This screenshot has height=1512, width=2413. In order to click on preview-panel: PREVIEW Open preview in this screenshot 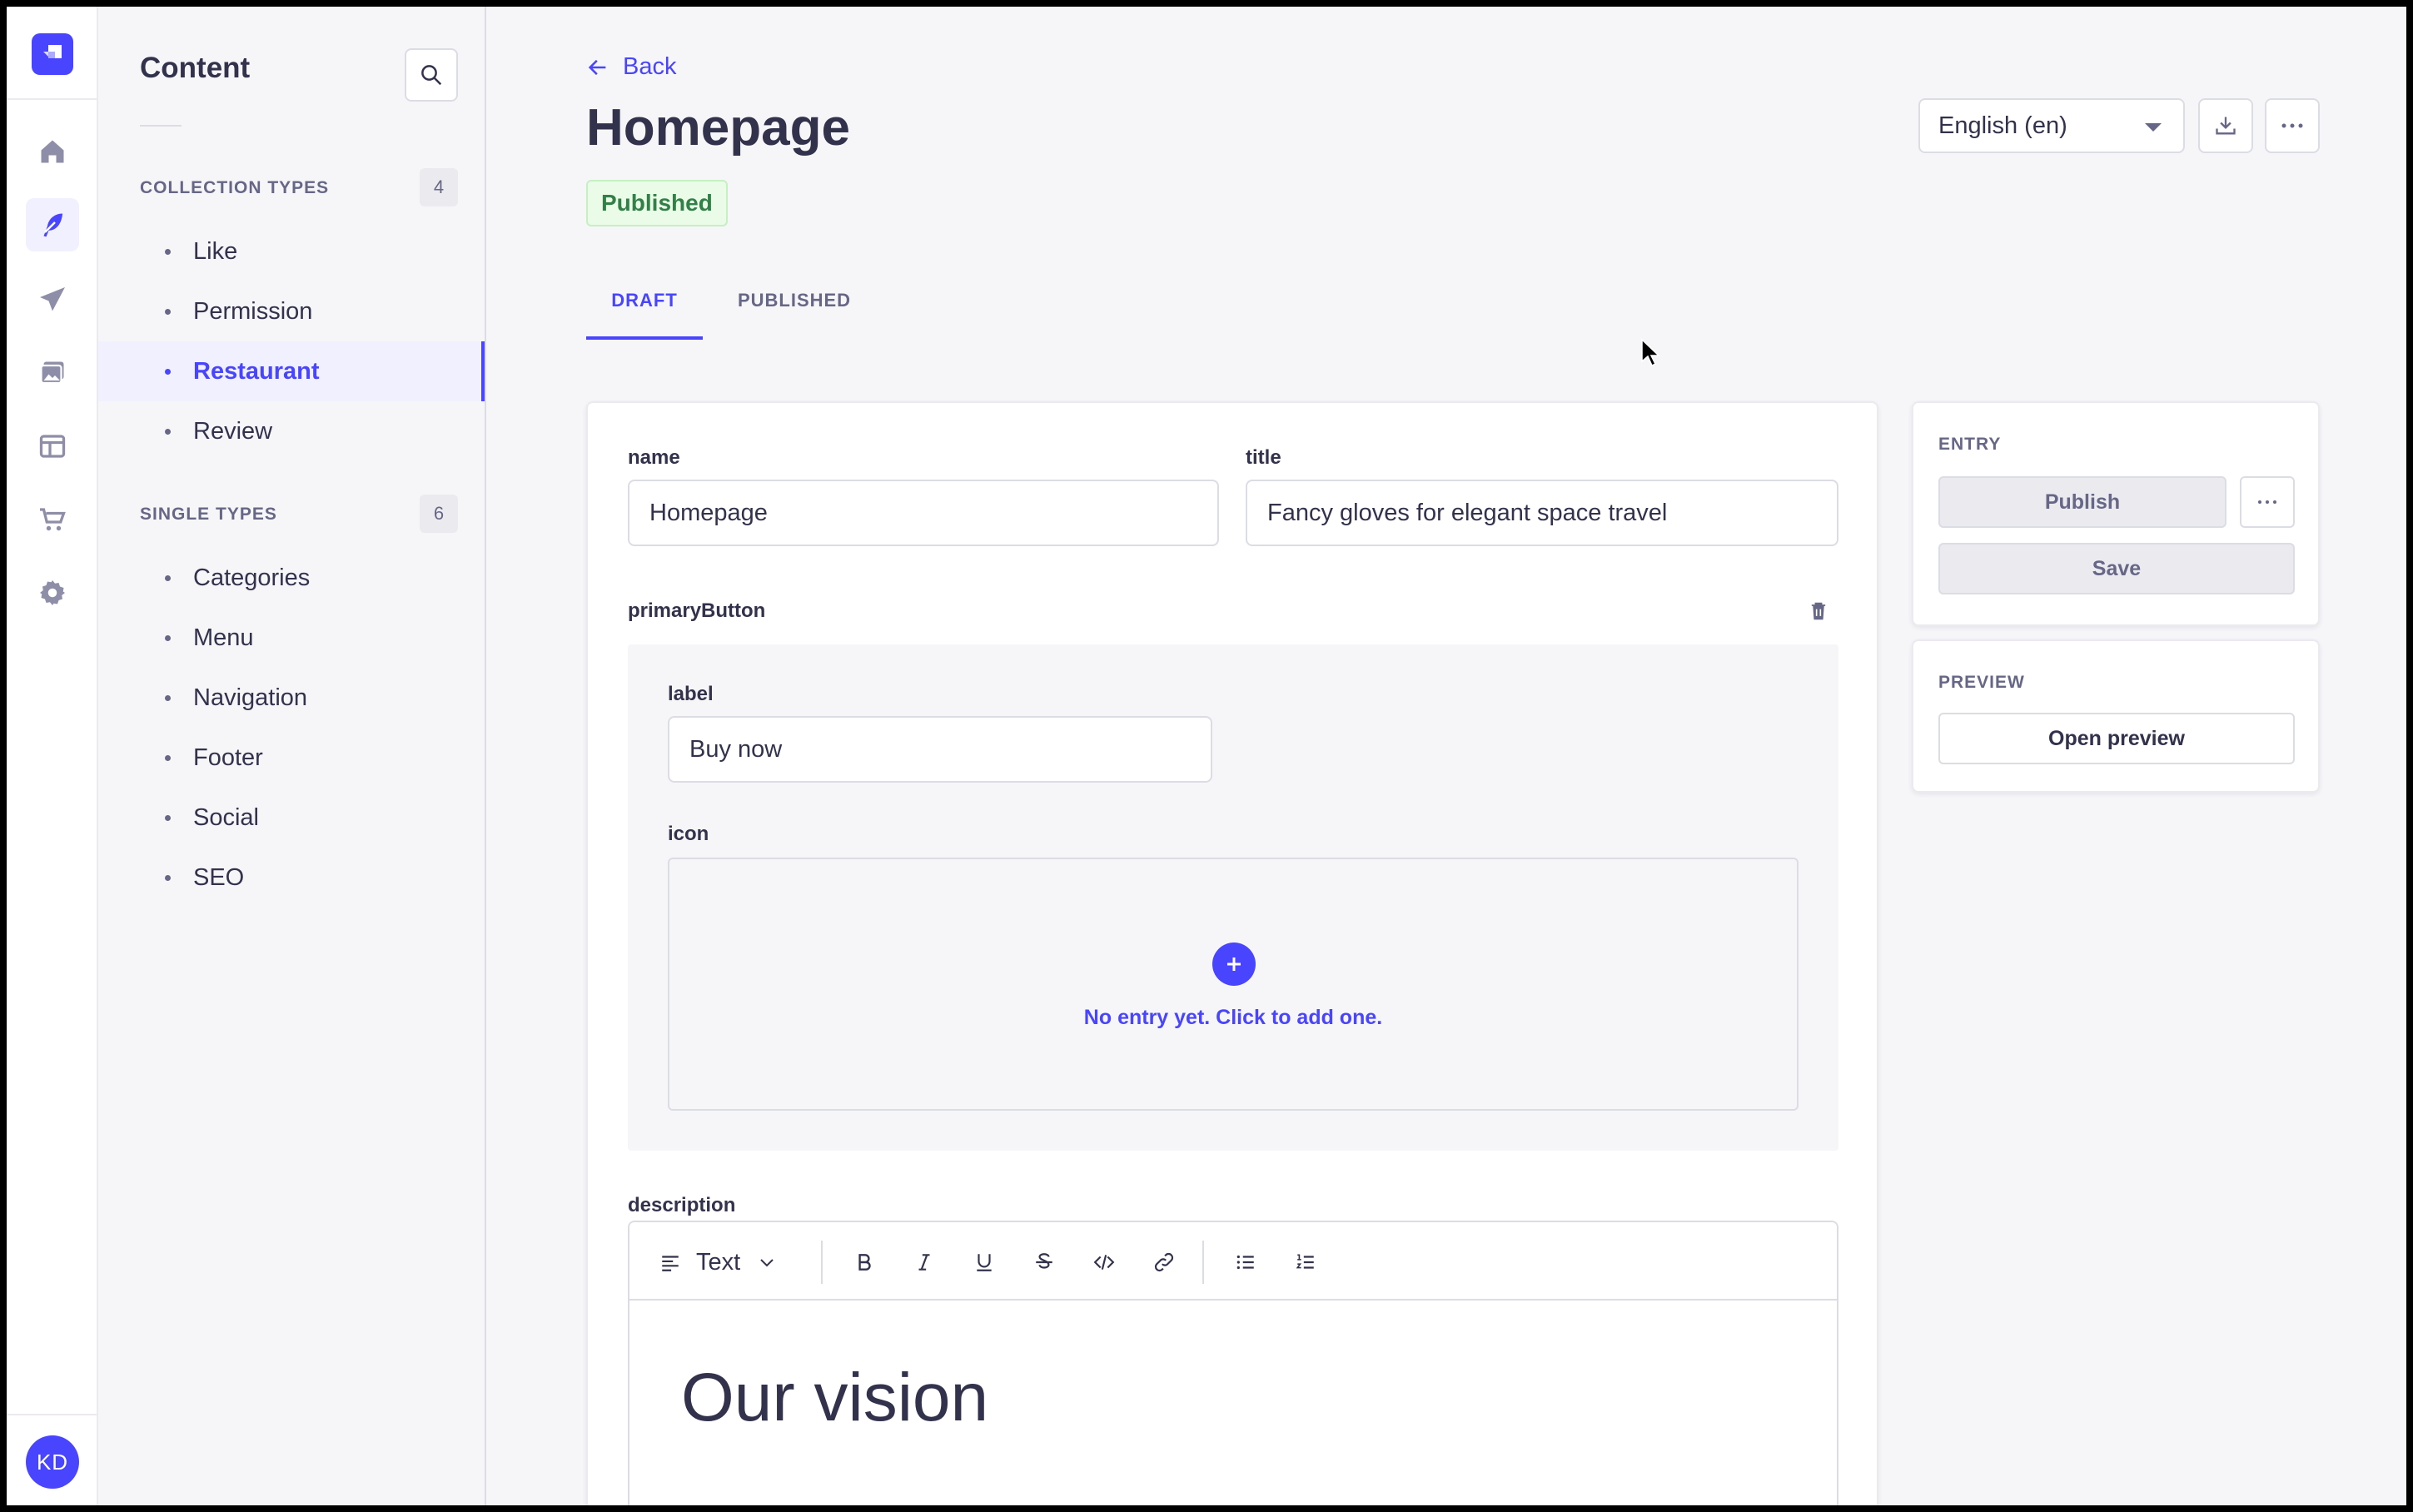, I will do `click(2116, 716)`.